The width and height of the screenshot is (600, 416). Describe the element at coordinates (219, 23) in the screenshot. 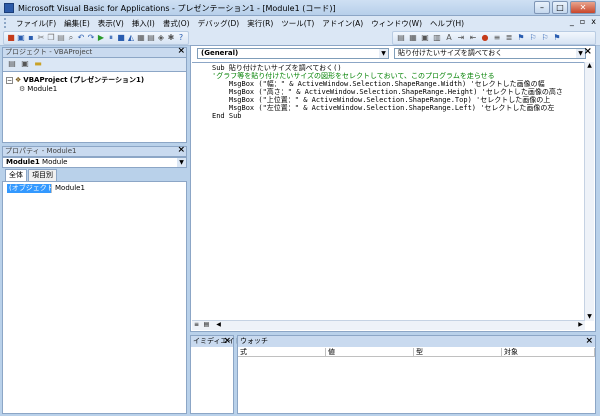

I see `menu-debug: デバッグ(D)` at that location.